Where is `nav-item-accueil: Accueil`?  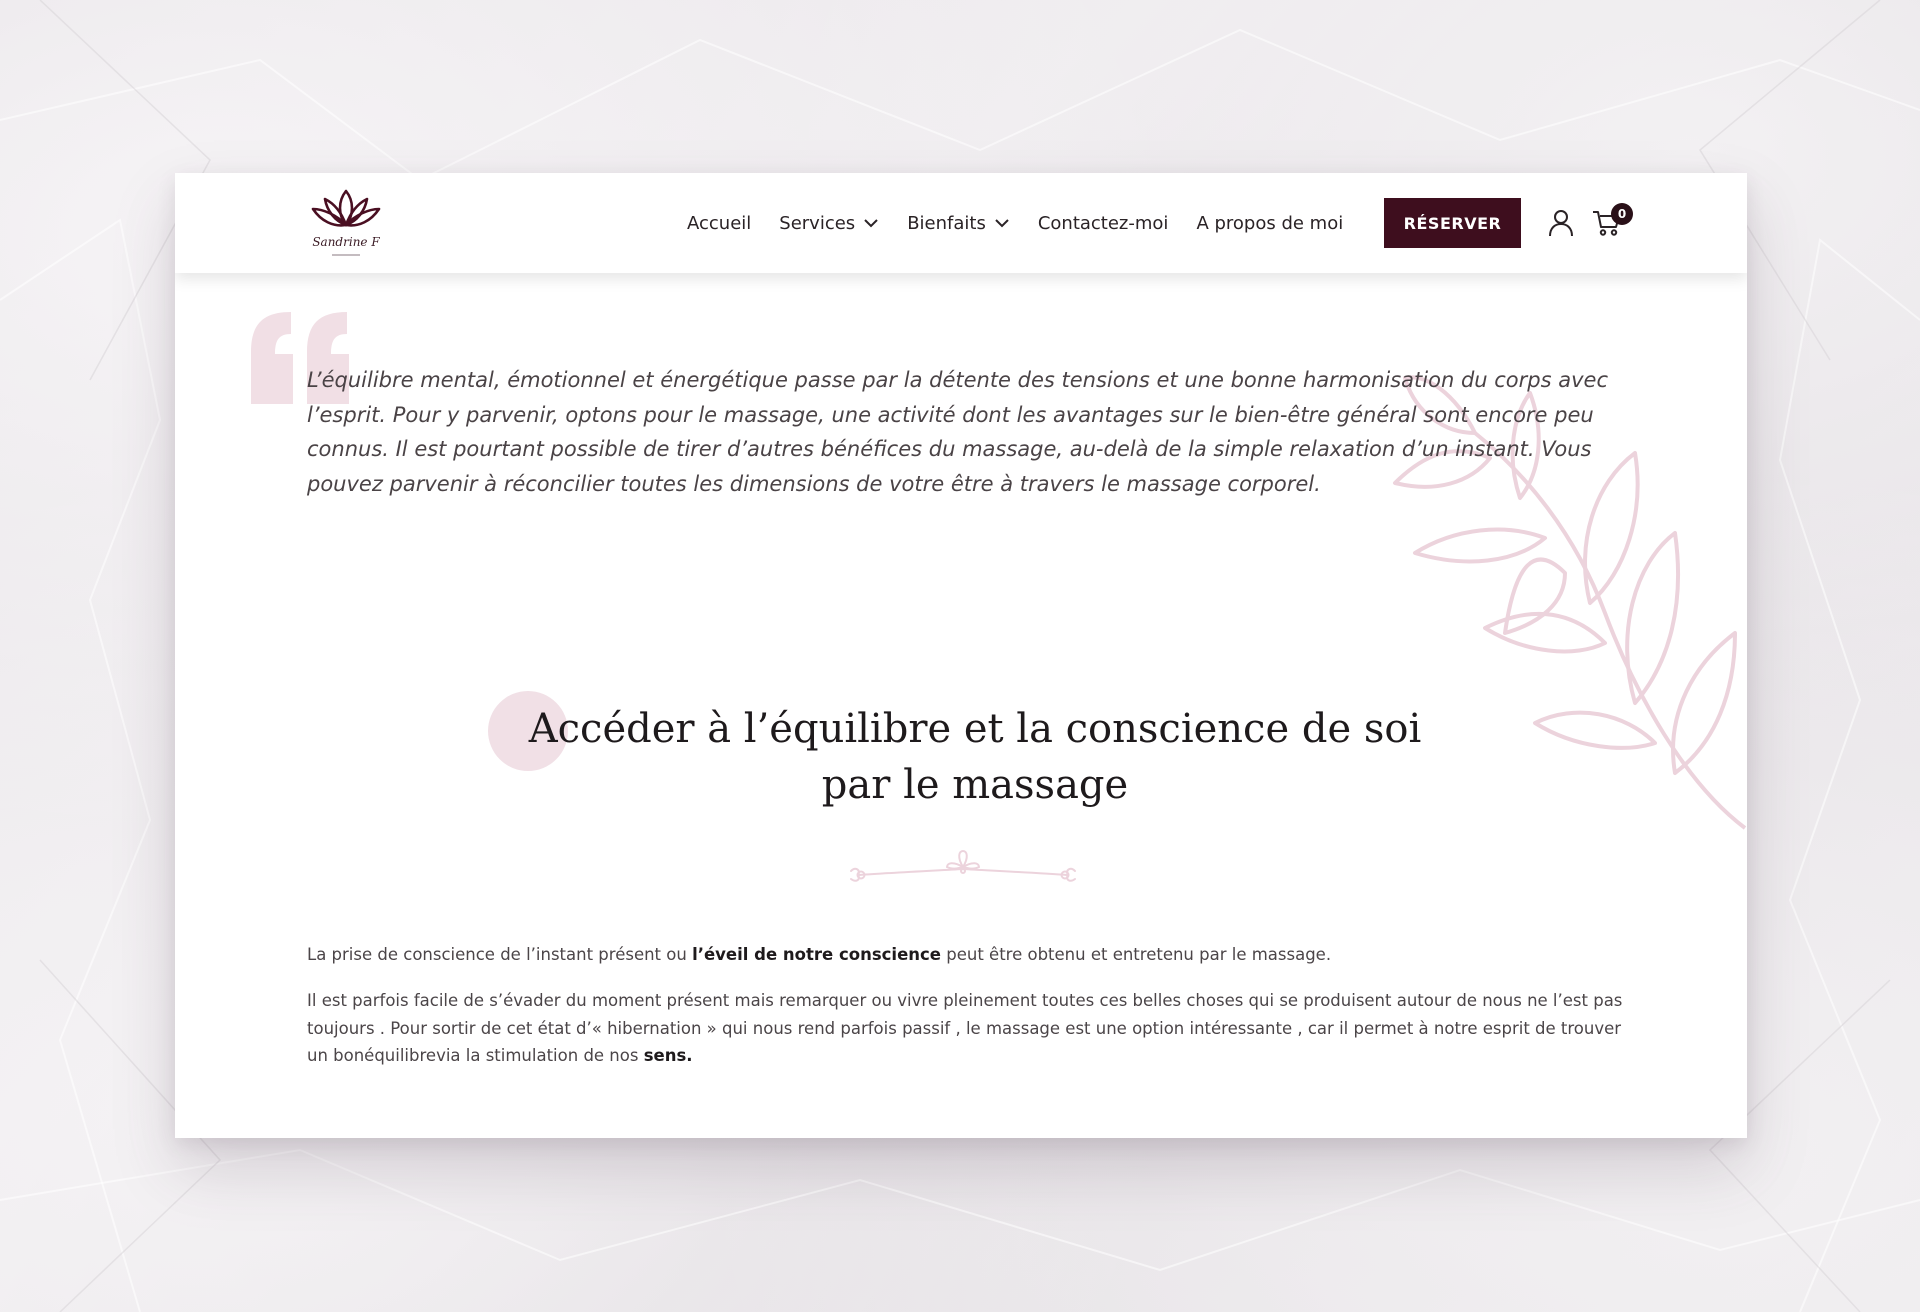
nav-item-accueil: Accueil is located at coordinates (719, 223).